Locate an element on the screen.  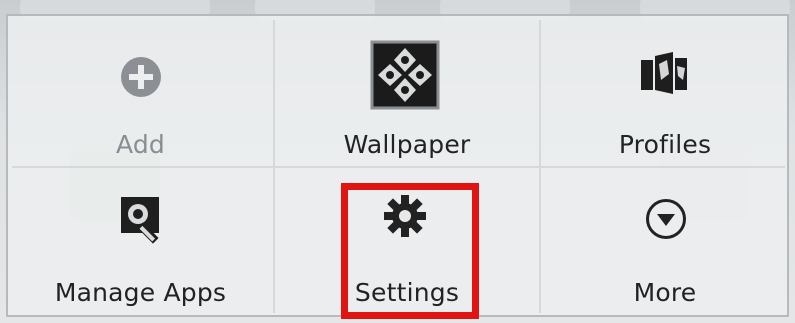
menu-item-label: Add is located at coordinates (140, 144).